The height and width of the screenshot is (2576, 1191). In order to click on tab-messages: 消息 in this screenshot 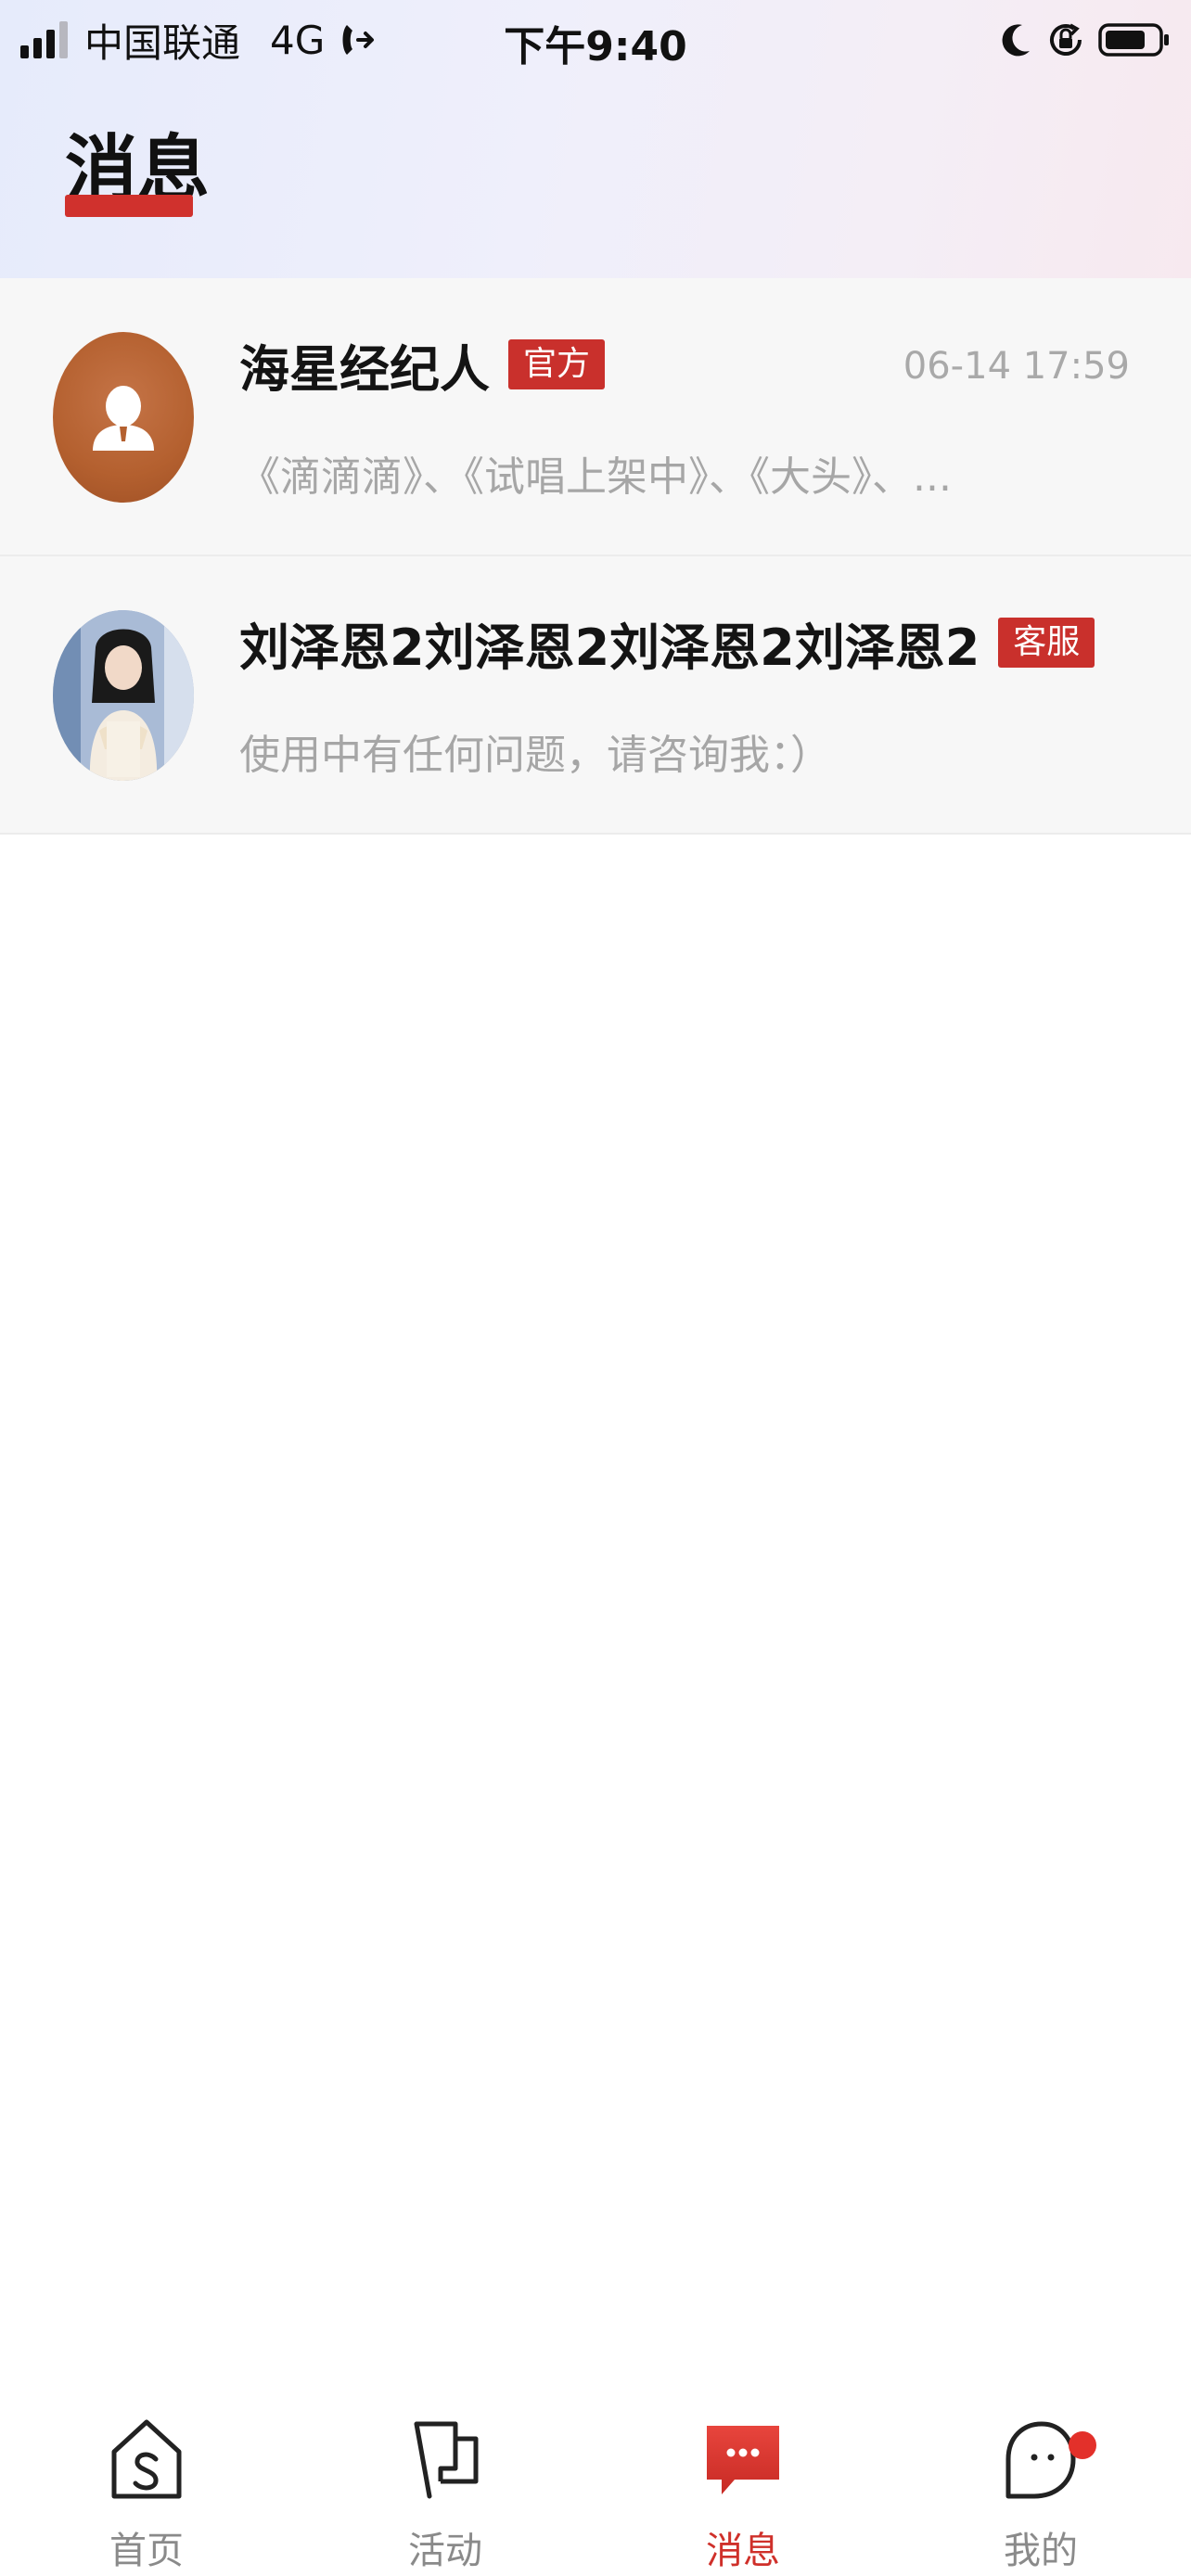, I will do `click(743, 2493)`.